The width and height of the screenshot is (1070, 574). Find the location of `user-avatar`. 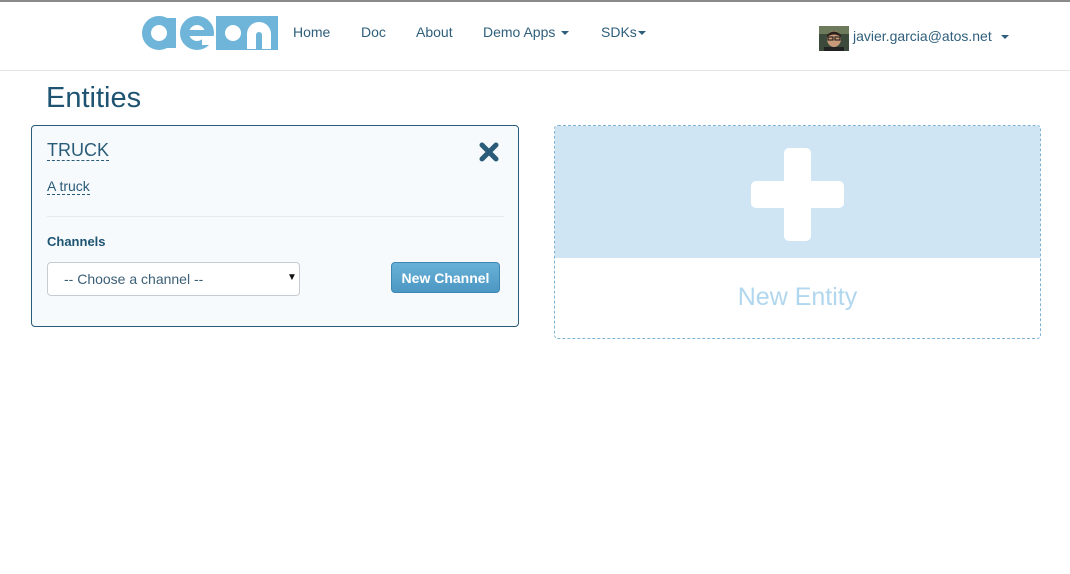

user-avatar is located at coordinates (834, 38).